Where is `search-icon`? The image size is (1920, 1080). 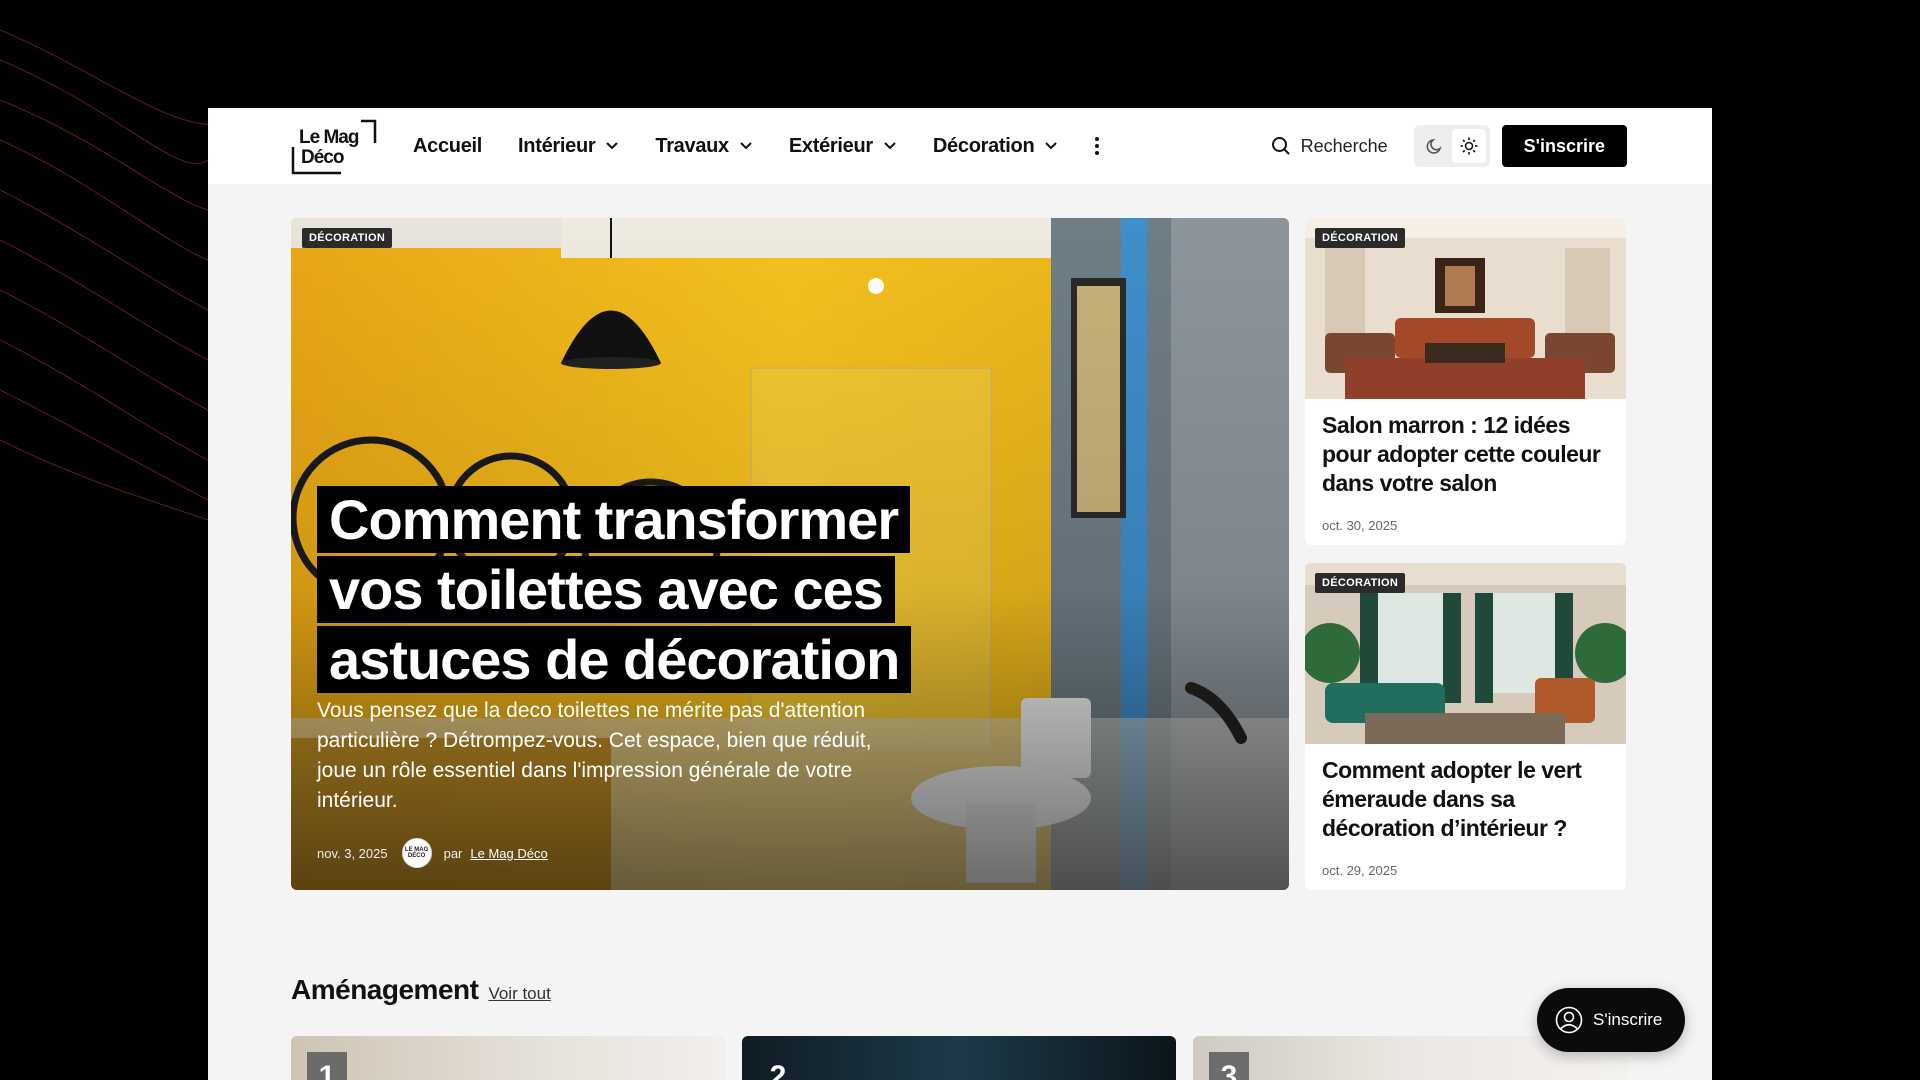
search-icon is located at coordinates (1280, 146).